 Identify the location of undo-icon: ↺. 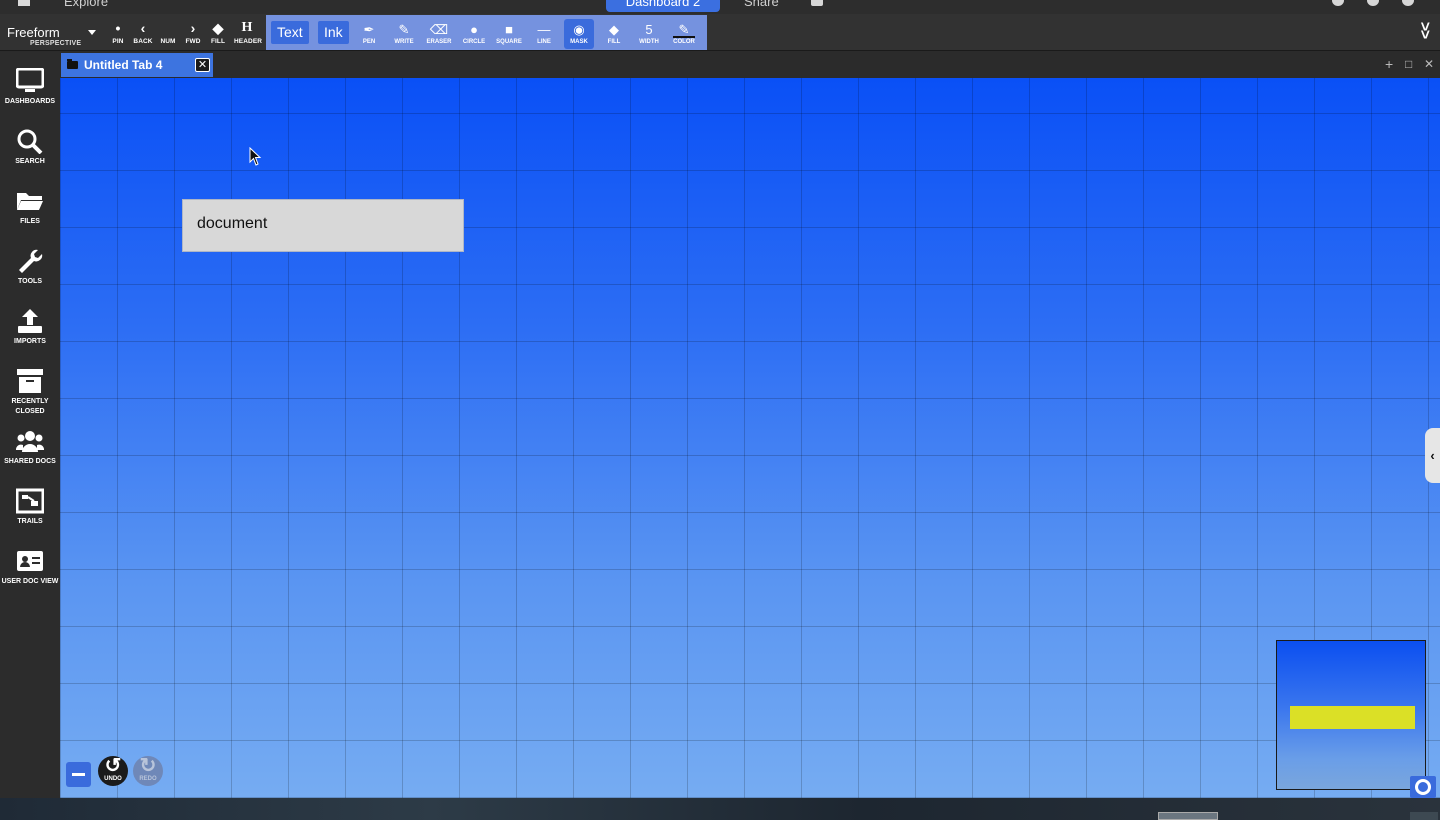
(113, 766).